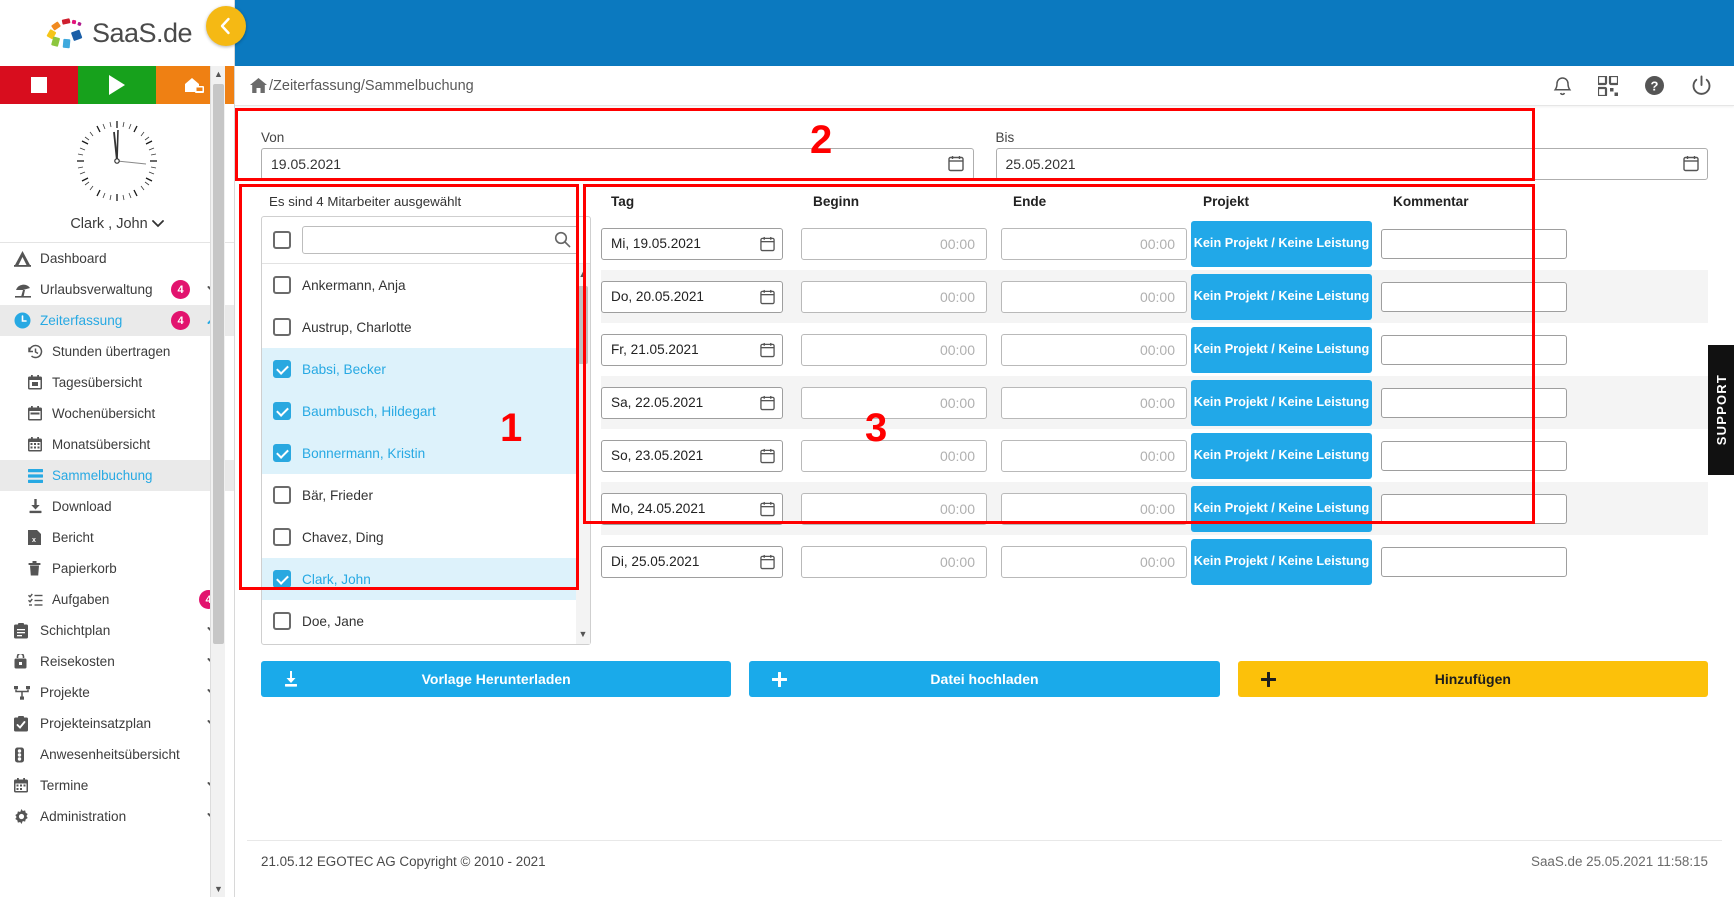 The width and height of the screenshot is (1734, 897). What do you see at coordinates (1562, 85) in the screenshot?
I see `bell-icon` at bounding box center [1562, 85].